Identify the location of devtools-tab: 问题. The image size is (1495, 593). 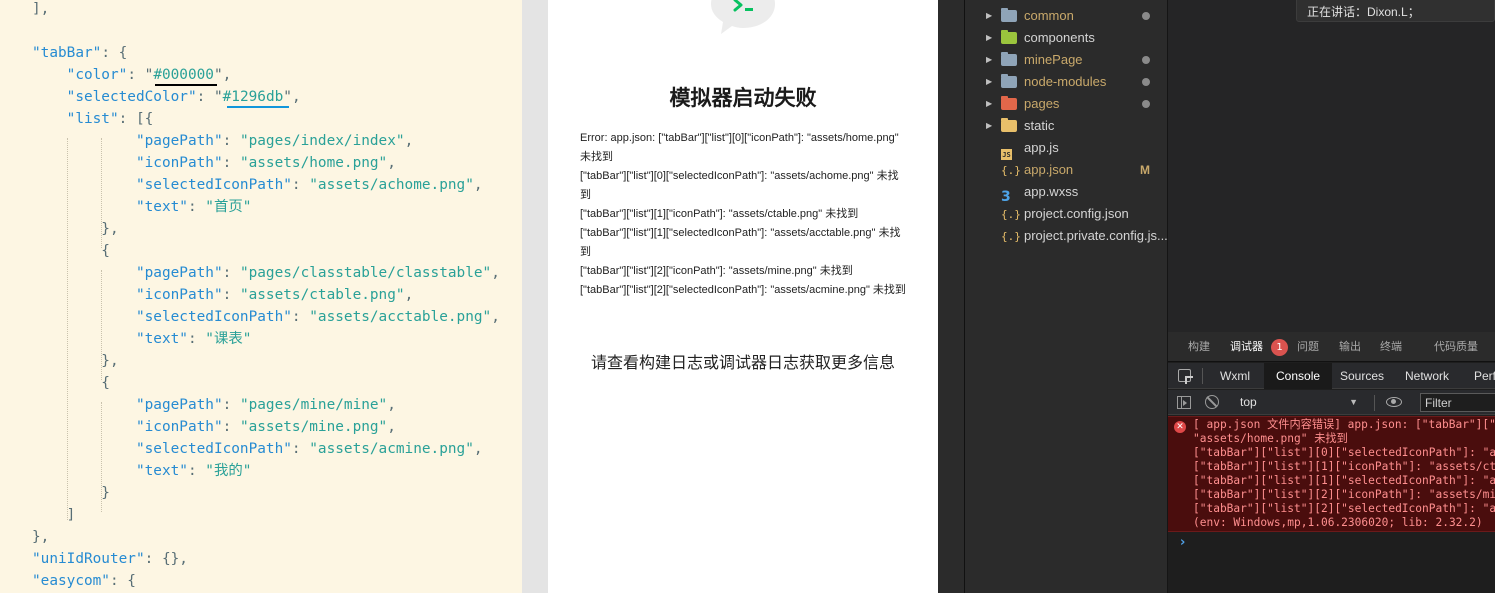
(1308, 347).